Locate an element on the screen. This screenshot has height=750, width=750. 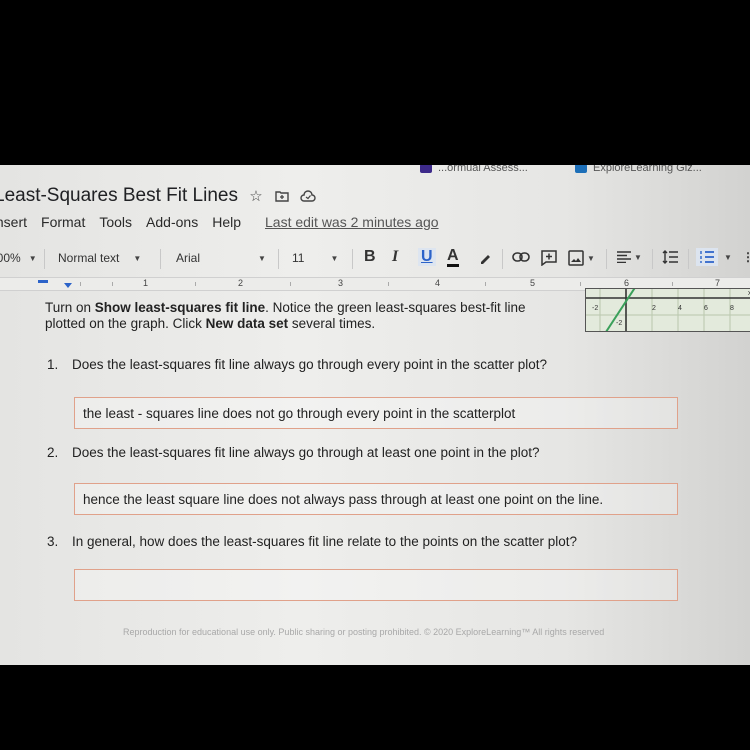
menu-addons: Add-ons is located at coordinates (172, 222).